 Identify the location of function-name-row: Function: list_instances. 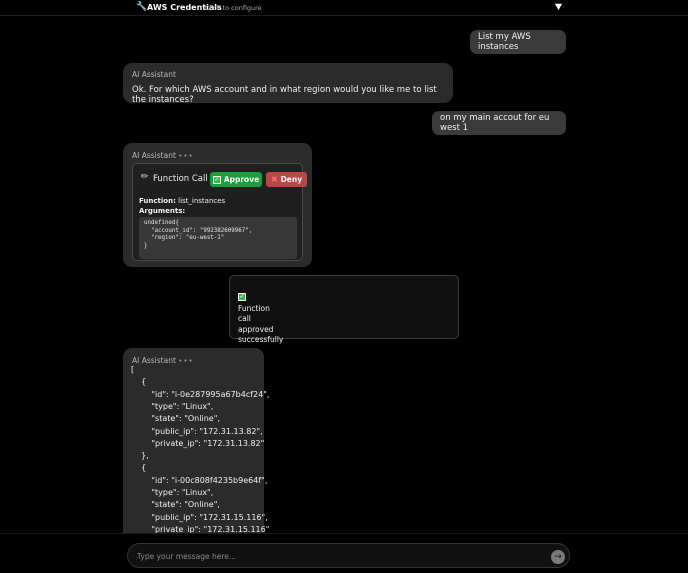
(182, 201).